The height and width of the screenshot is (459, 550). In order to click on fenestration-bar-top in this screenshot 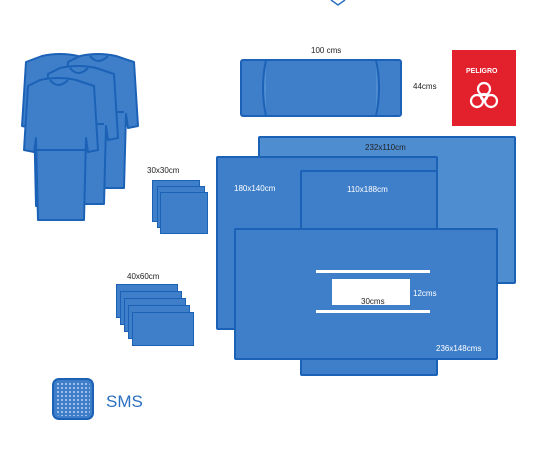, I will do `click(373, 271)`.